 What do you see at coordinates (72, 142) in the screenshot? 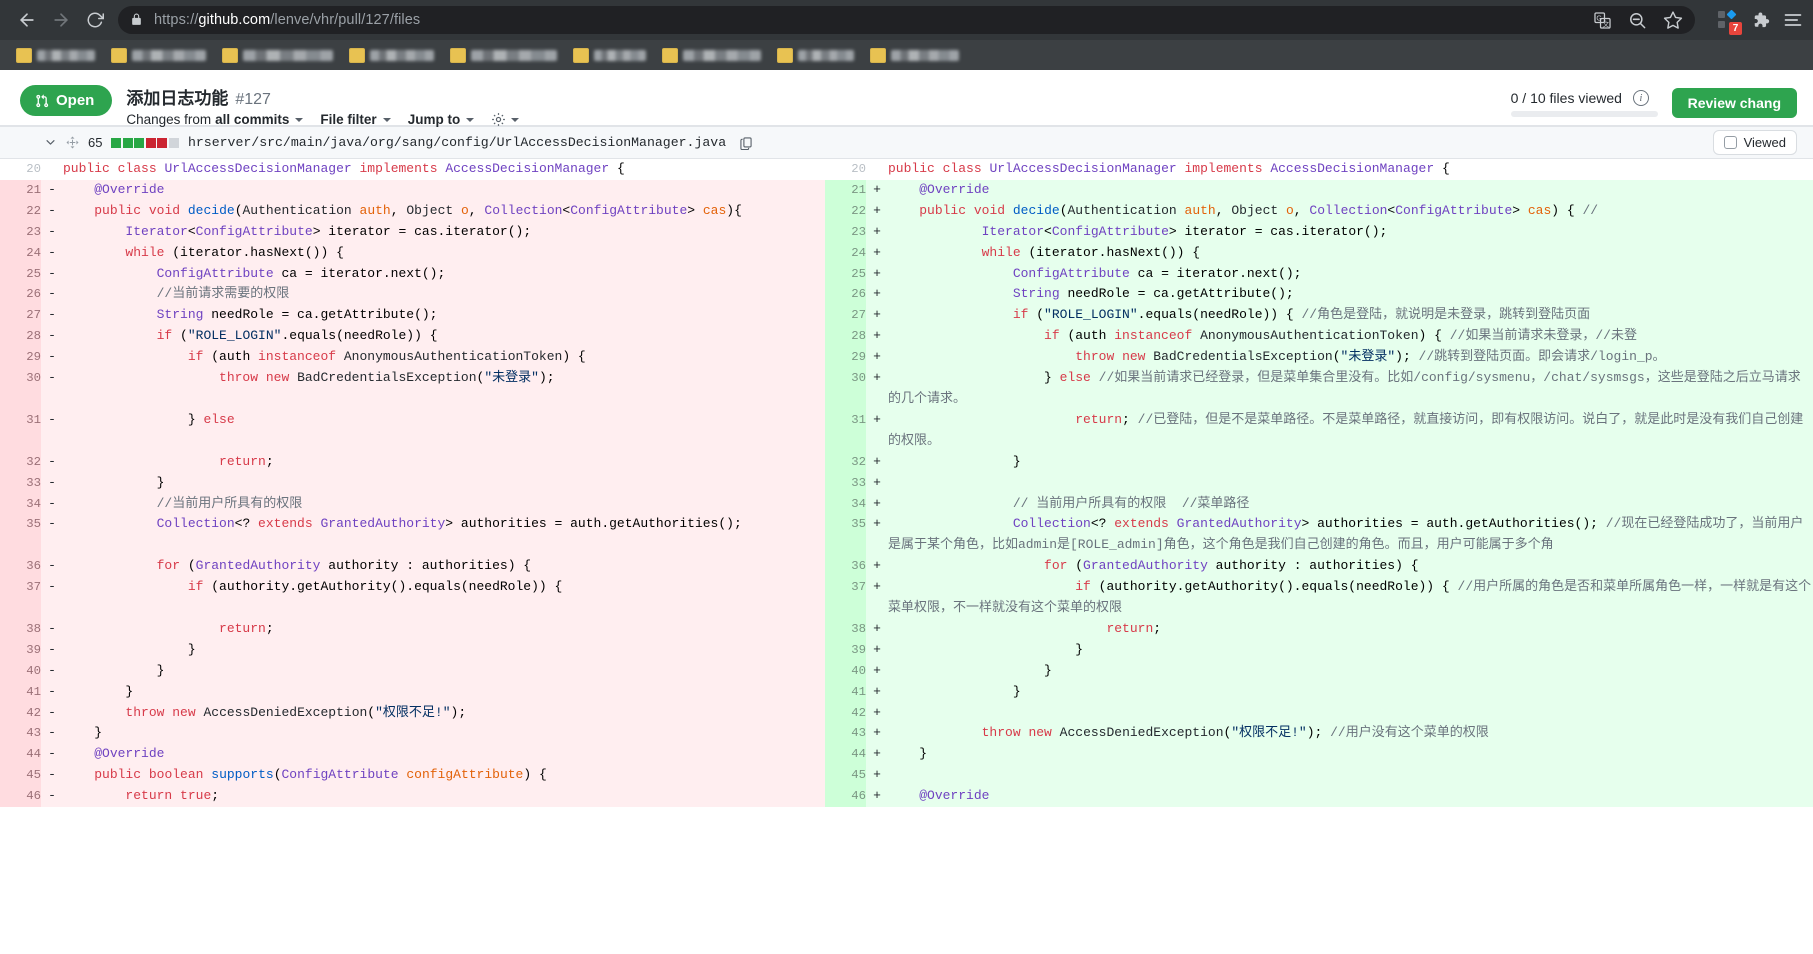
I see `drag-handle-icon` at bounding box center [72, 142].